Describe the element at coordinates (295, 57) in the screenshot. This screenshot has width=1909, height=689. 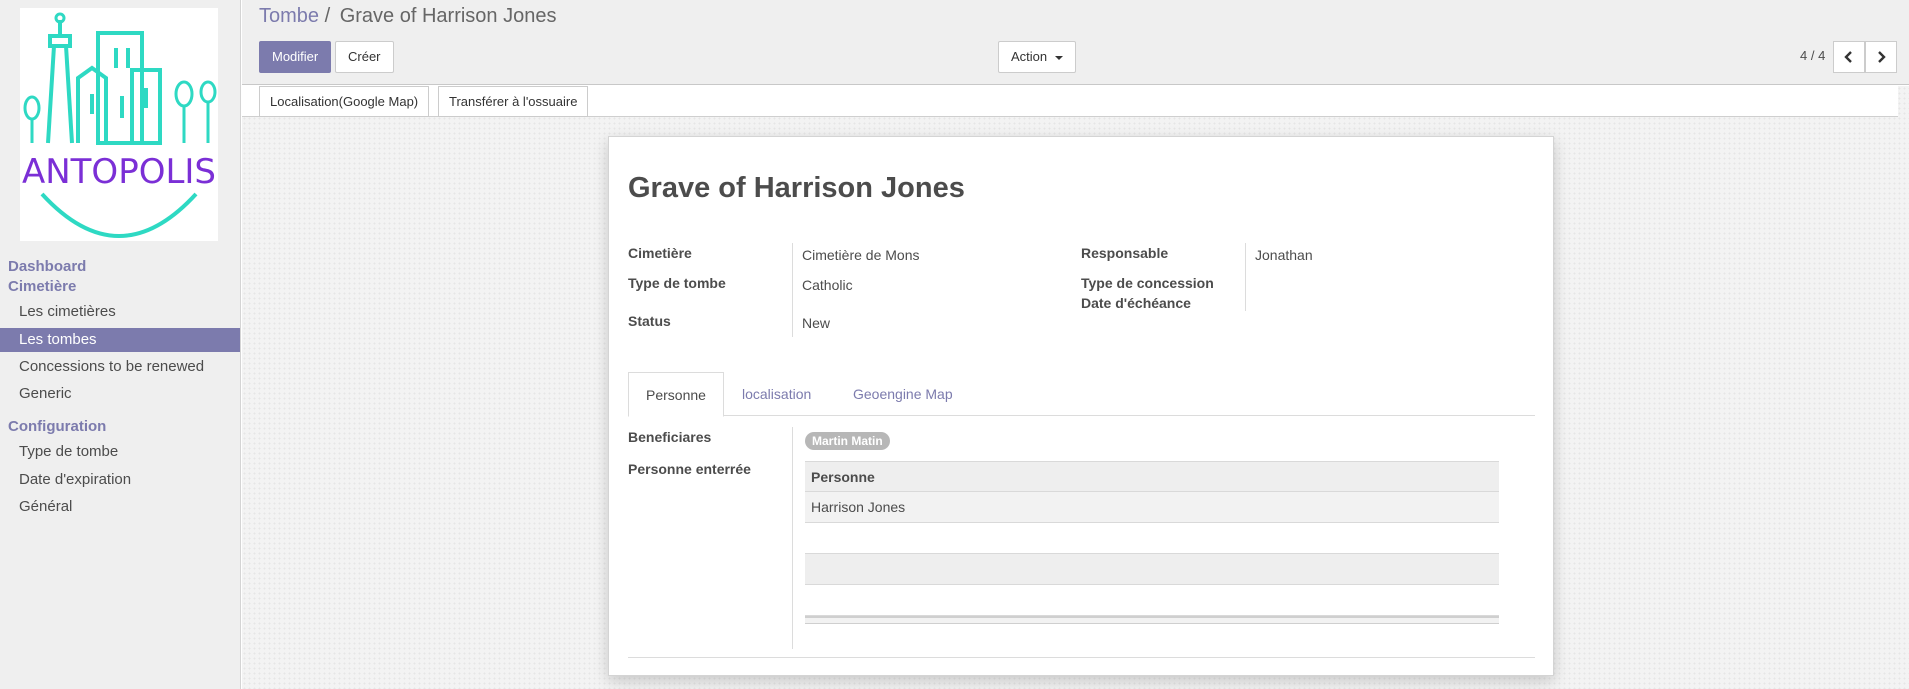
I see `edit-button: Modifier` at that location.